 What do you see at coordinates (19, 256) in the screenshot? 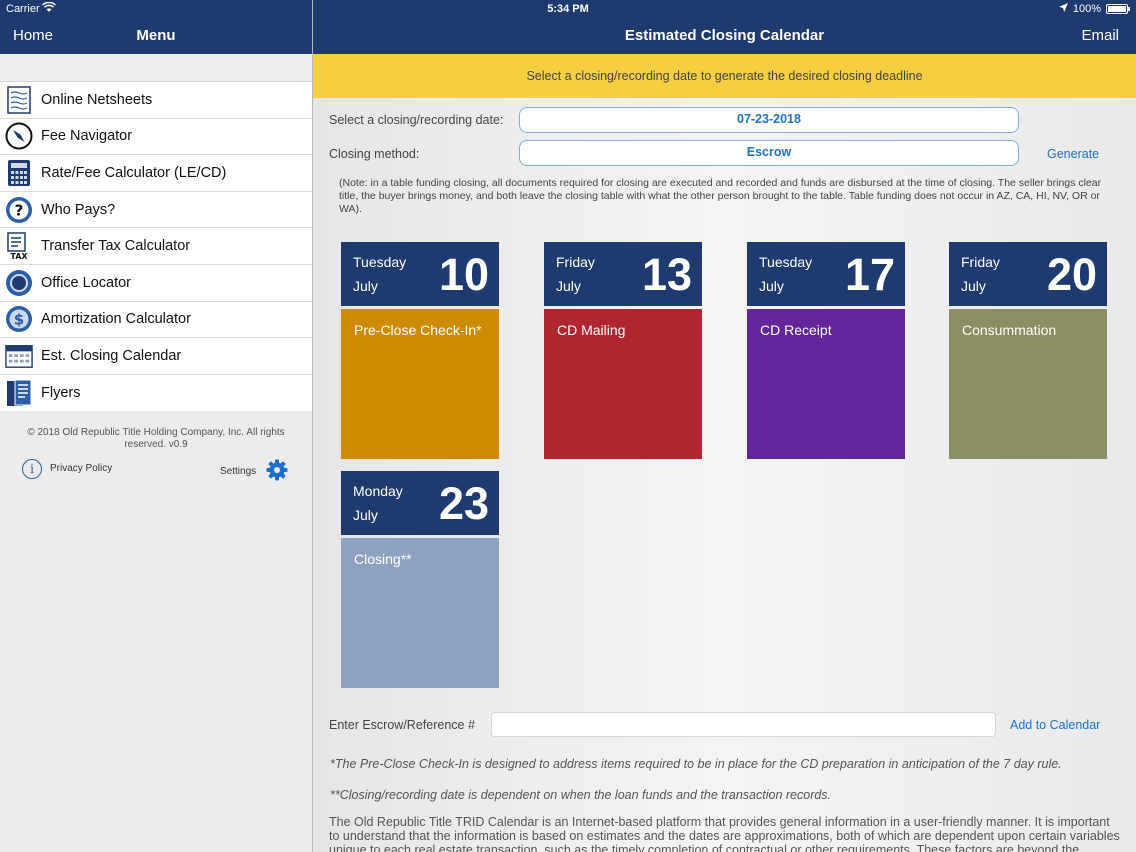
I see `svg-text: TAX` at bounding box center [19, 256].